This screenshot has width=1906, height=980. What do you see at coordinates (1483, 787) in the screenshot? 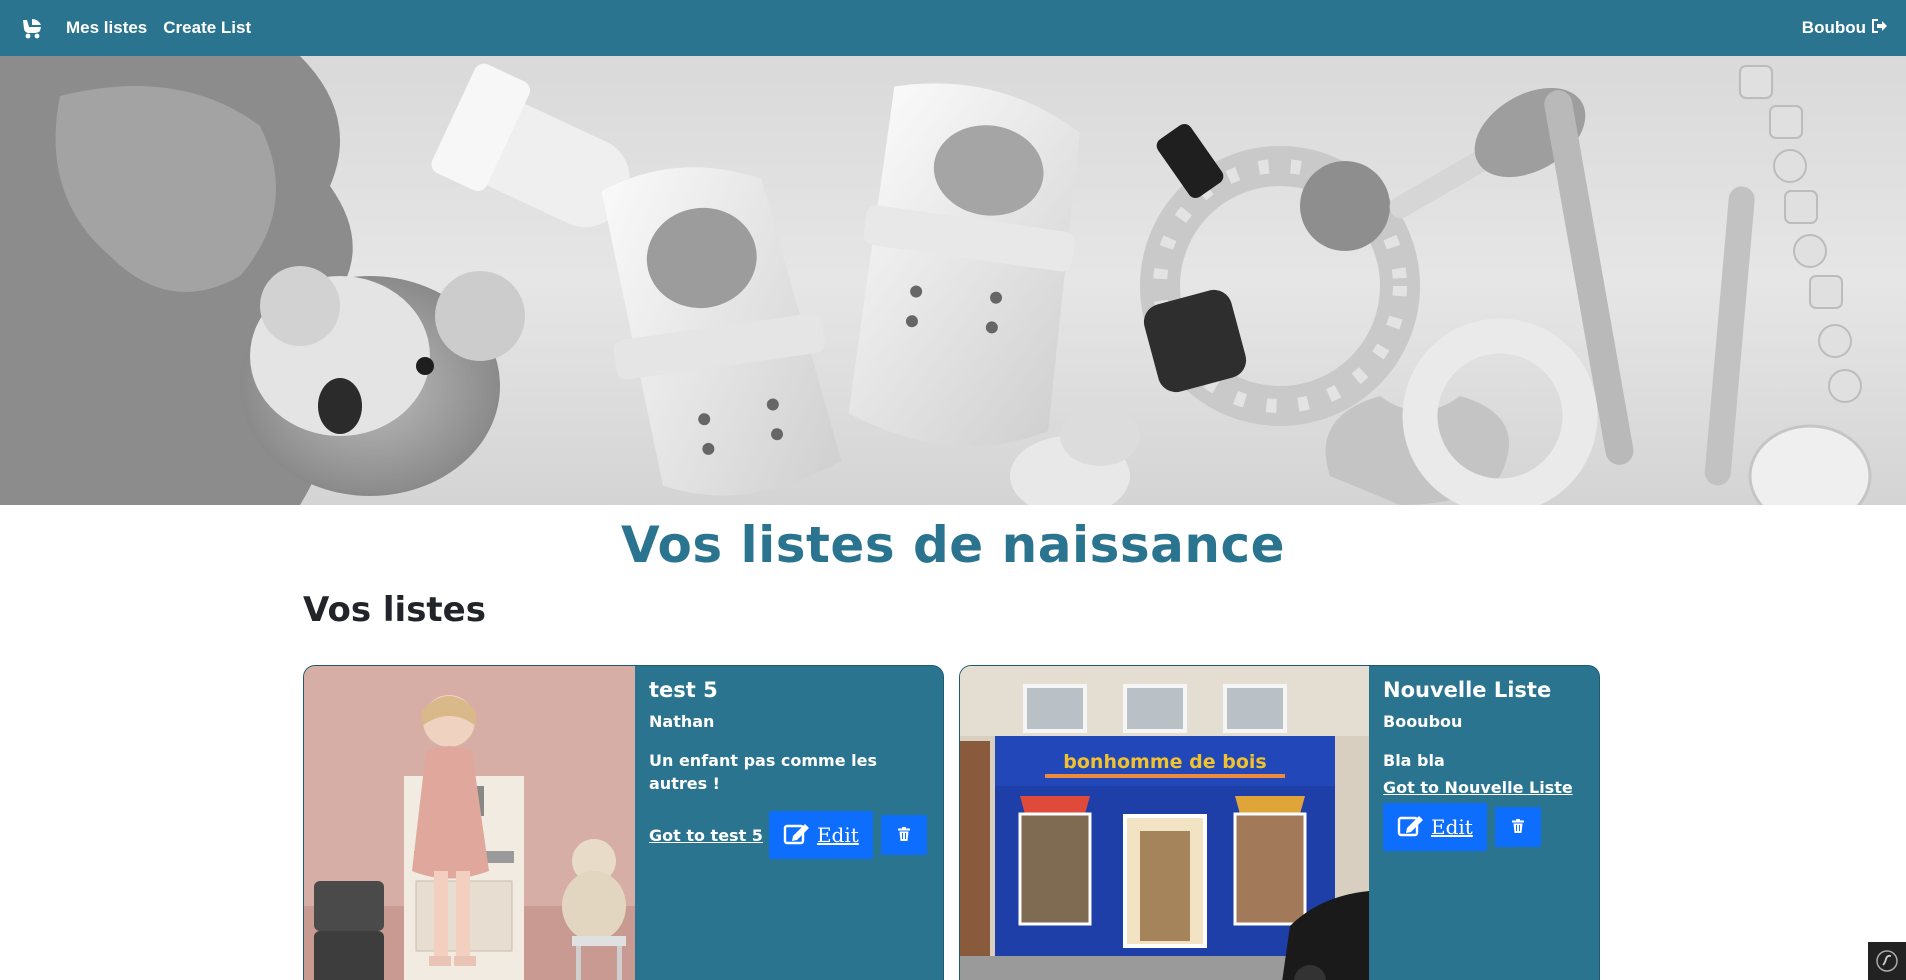
I see `goto-list-link: Got to Nouvelle Liste` at bounding box center [1483, 787].